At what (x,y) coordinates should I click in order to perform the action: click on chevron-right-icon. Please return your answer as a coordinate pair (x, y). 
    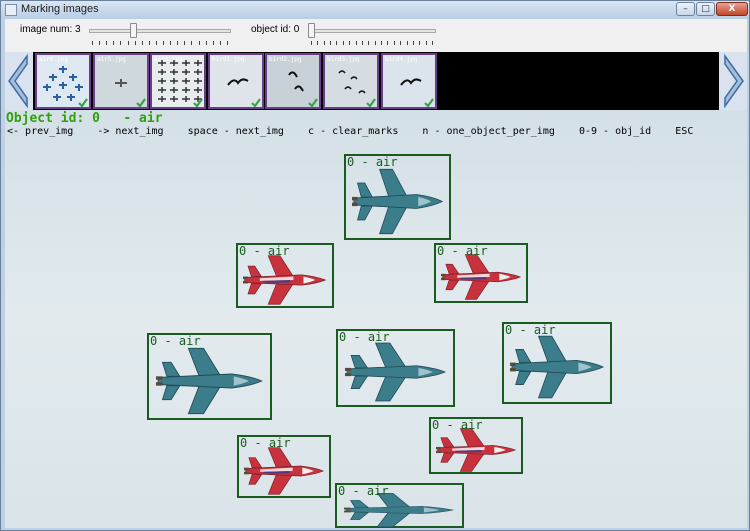
    Looking at the image, I should click on (733, 81).